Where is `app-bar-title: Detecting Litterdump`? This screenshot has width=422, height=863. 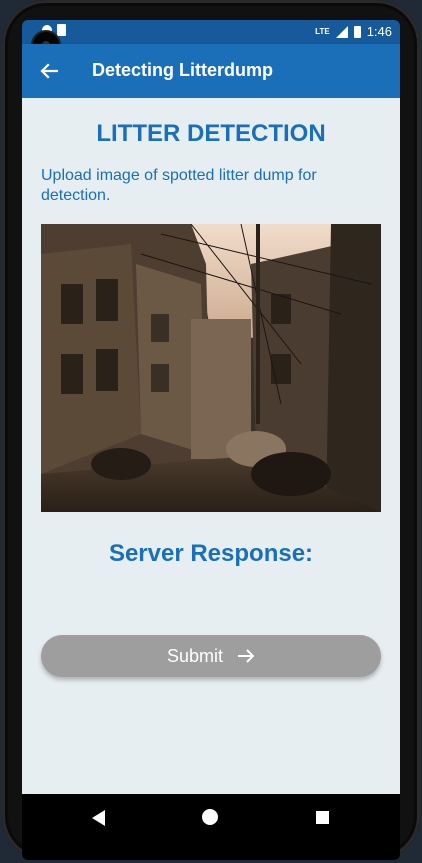
app-bar-title: Detecting Litterdump is located at coordinates (183, 70).